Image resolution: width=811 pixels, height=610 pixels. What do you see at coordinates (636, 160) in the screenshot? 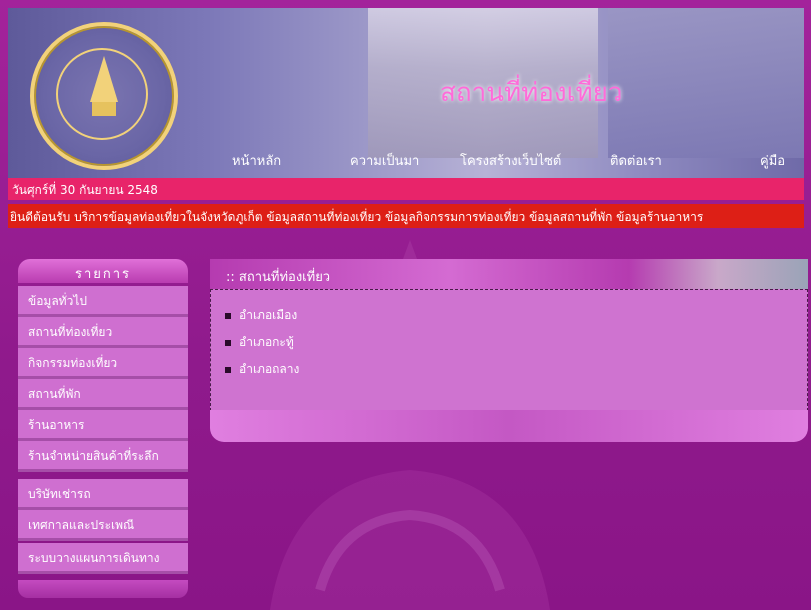
I see `nav-contact: ติดต่อเรา` at bounding box center [636, 160].